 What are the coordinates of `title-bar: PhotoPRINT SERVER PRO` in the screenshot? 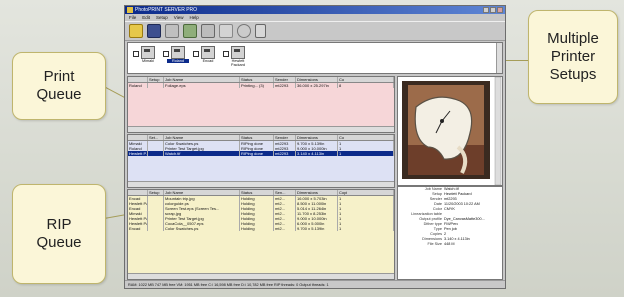 It's located at (315, 10).